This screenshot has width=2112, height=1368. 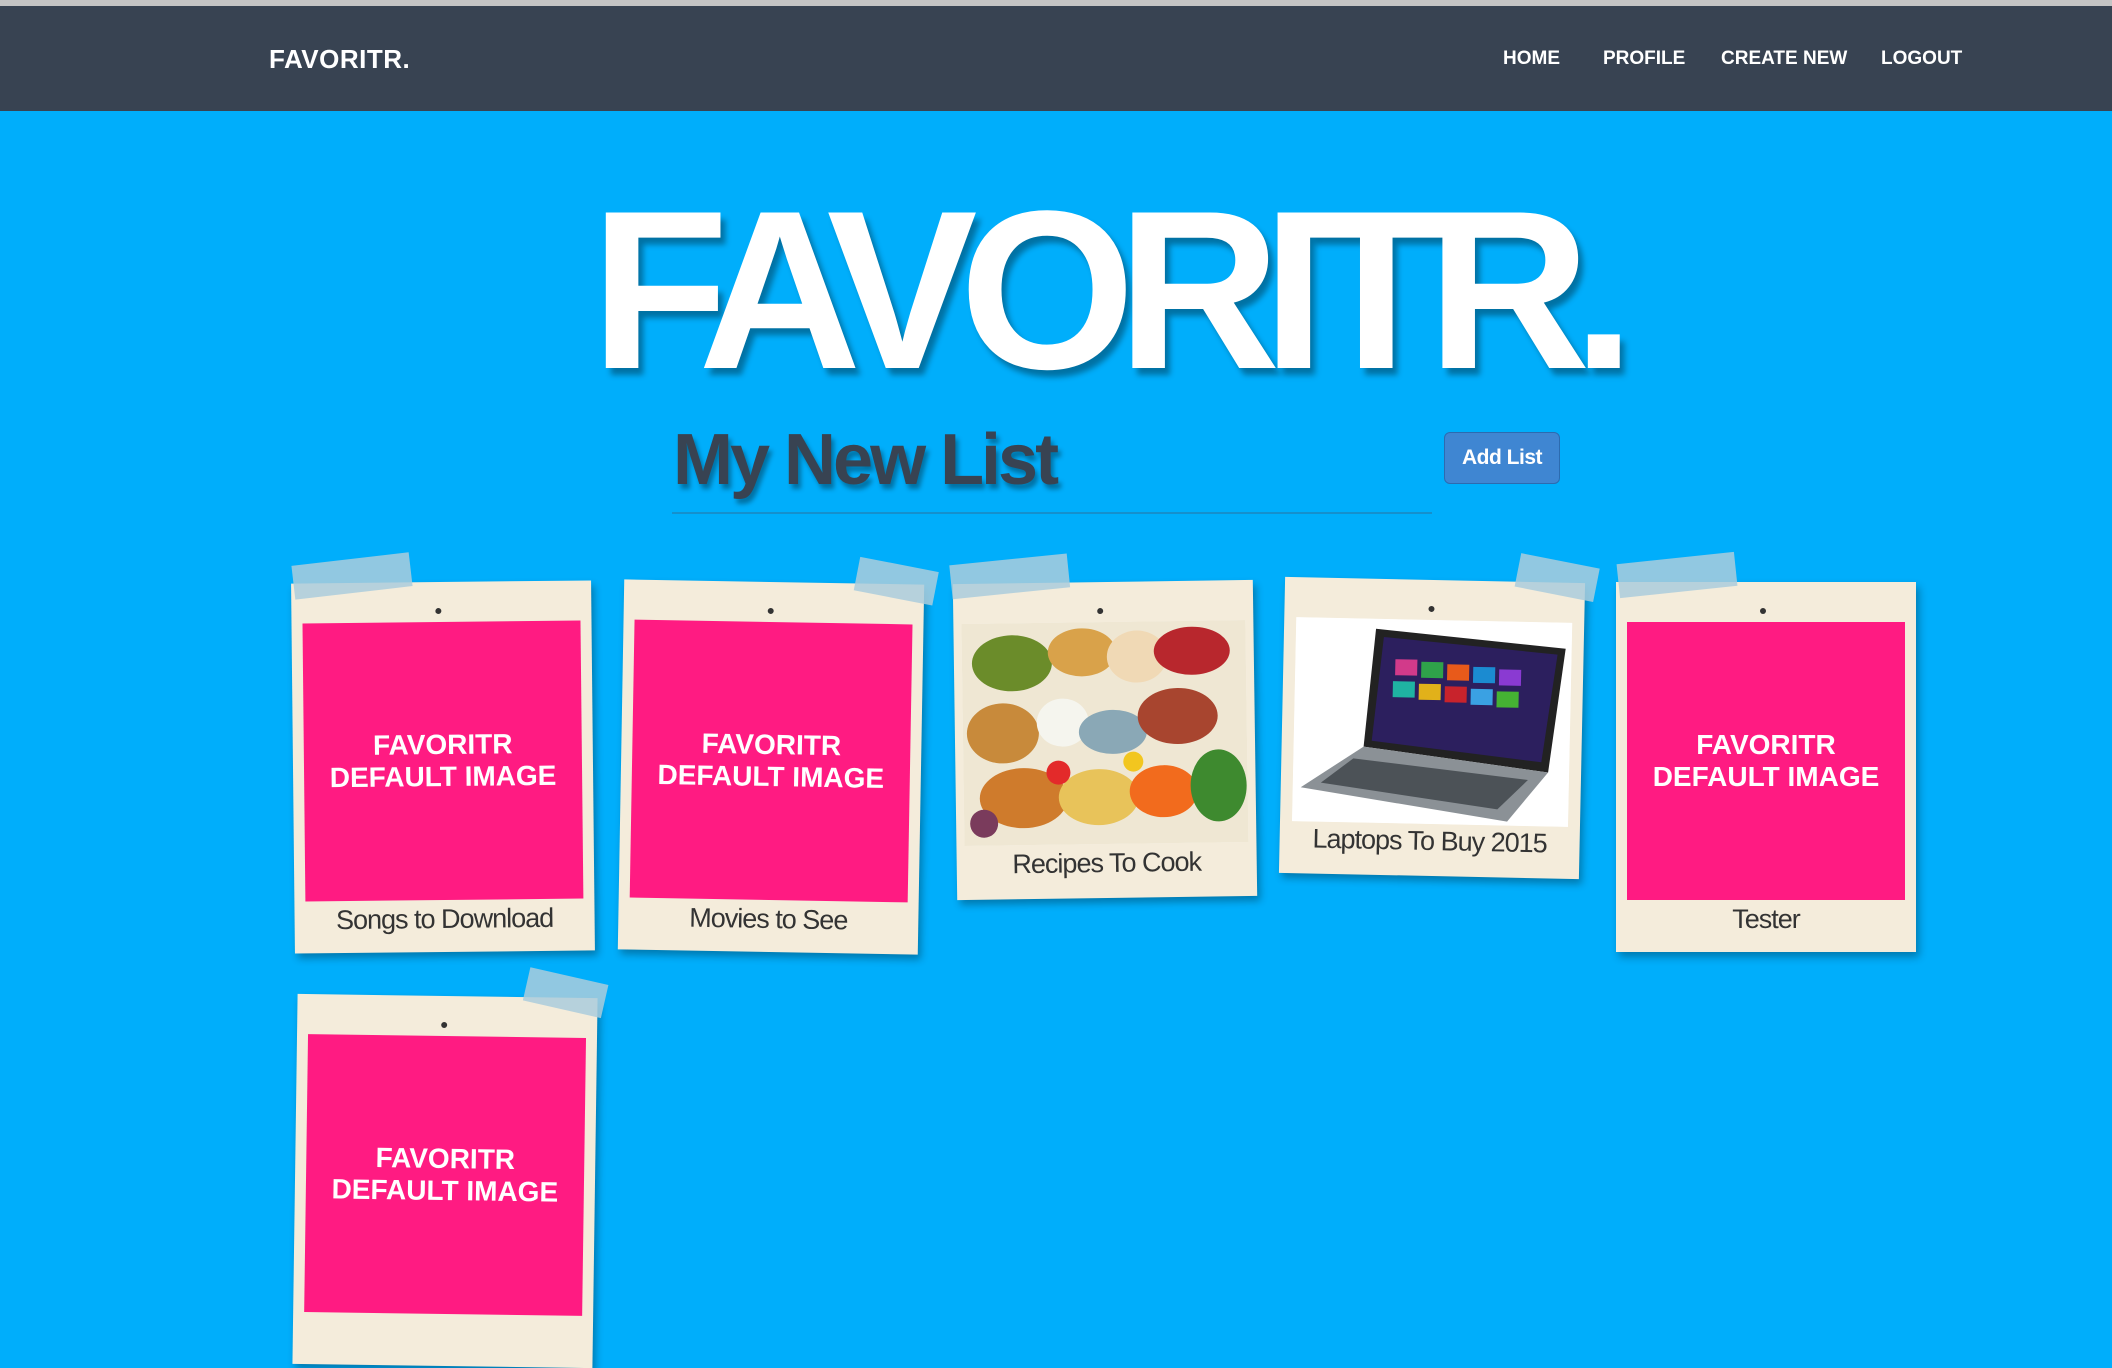 I want to click on card-caption: Movies to See, so click(x=768, y=919).